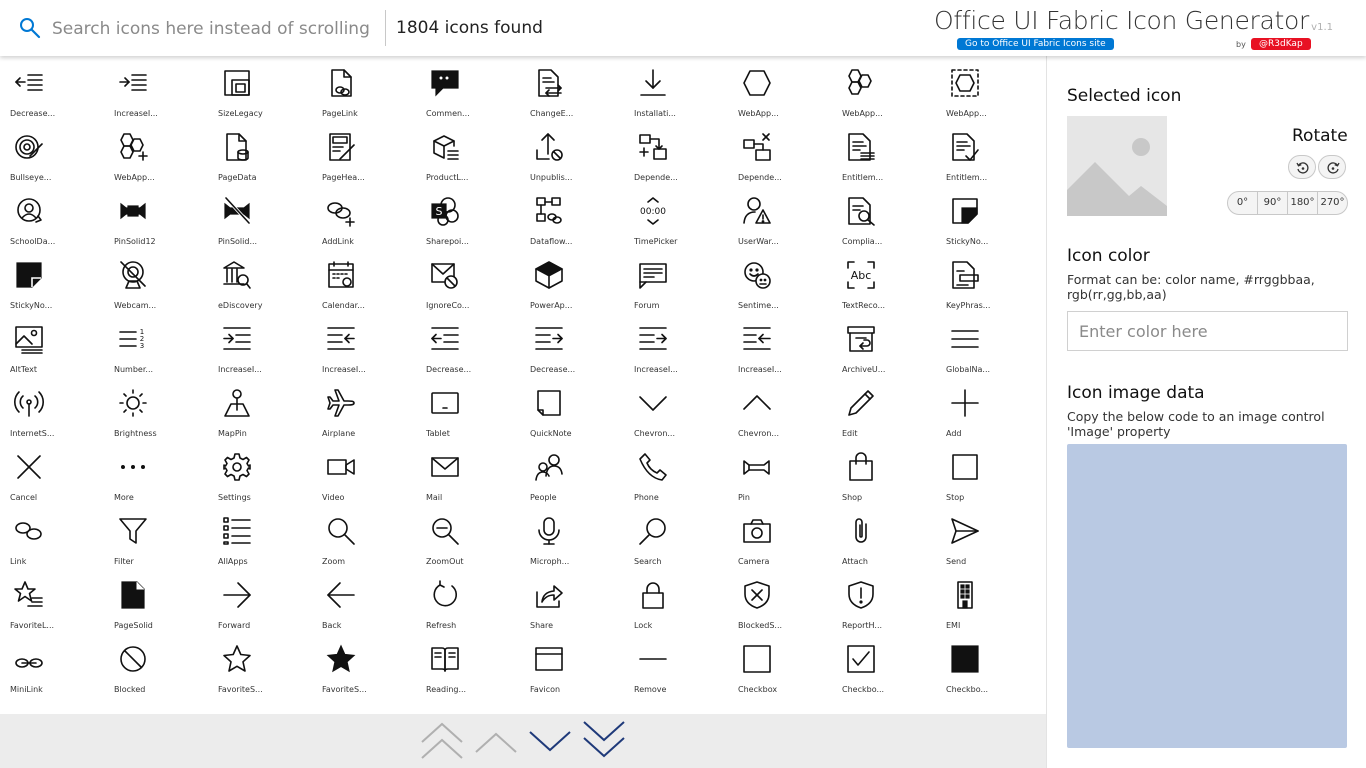  Describe the element at coordinates (676, 216) in the screenshot. I see `icon-tile: 00:00 TimePicker` at that location.